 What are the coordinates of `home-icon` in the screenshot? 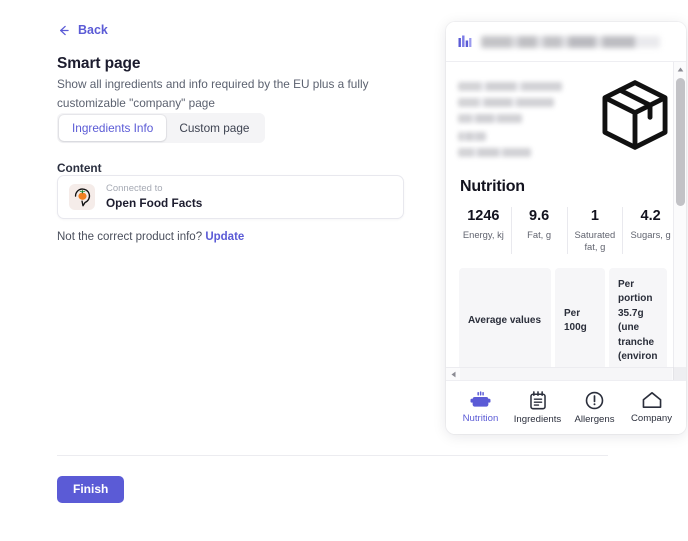 It's located at (651, 400).